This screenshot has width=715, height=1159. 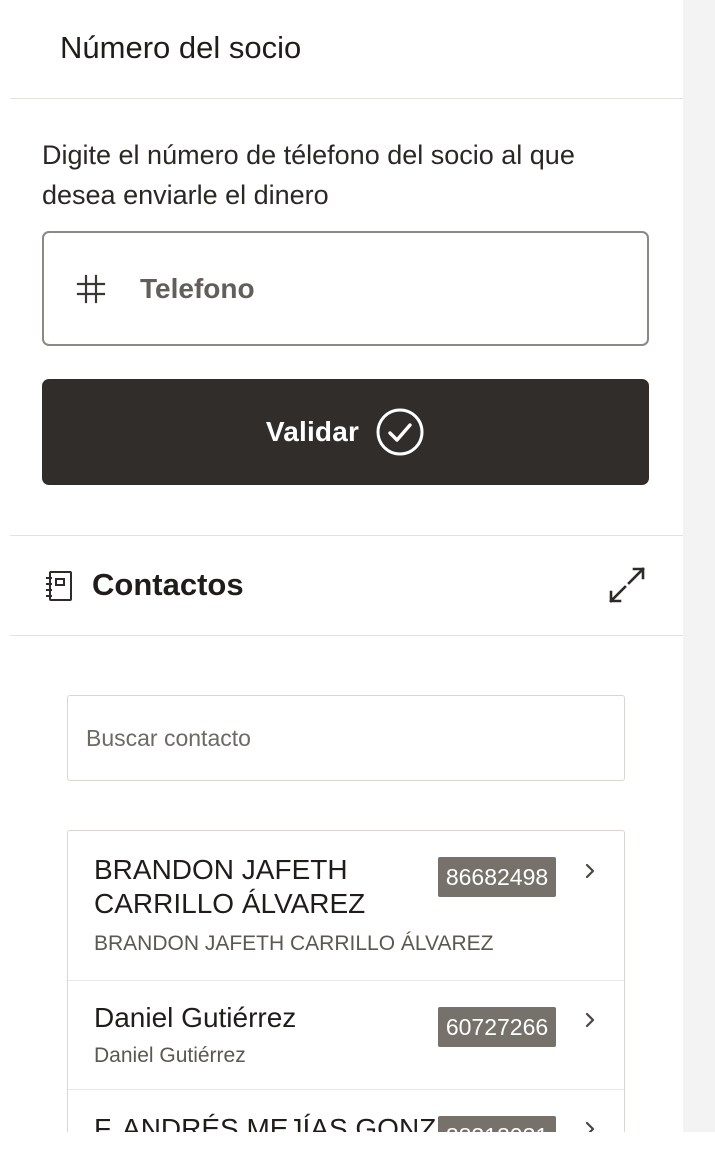 I want to click on contacts-title: Contactos, so click(x=168, y=584).